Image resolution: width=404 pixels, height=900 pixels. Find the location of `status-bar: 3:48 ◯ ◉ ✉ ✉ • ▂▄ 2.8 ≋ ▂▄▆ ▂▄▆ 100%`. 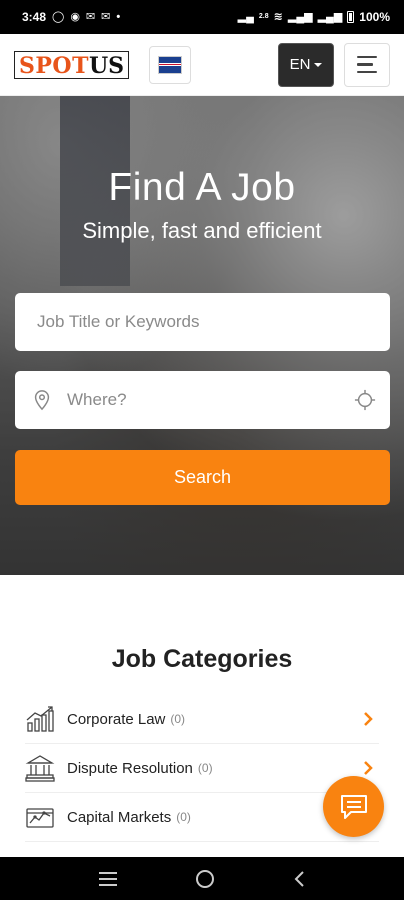

status-bar: 3:48 ◯ ◉ ✉ ✉ • ▂▄ 2.8 ≋ ▂▄▆ ▂▄▆ 100% is located at coordinates (202, 17).